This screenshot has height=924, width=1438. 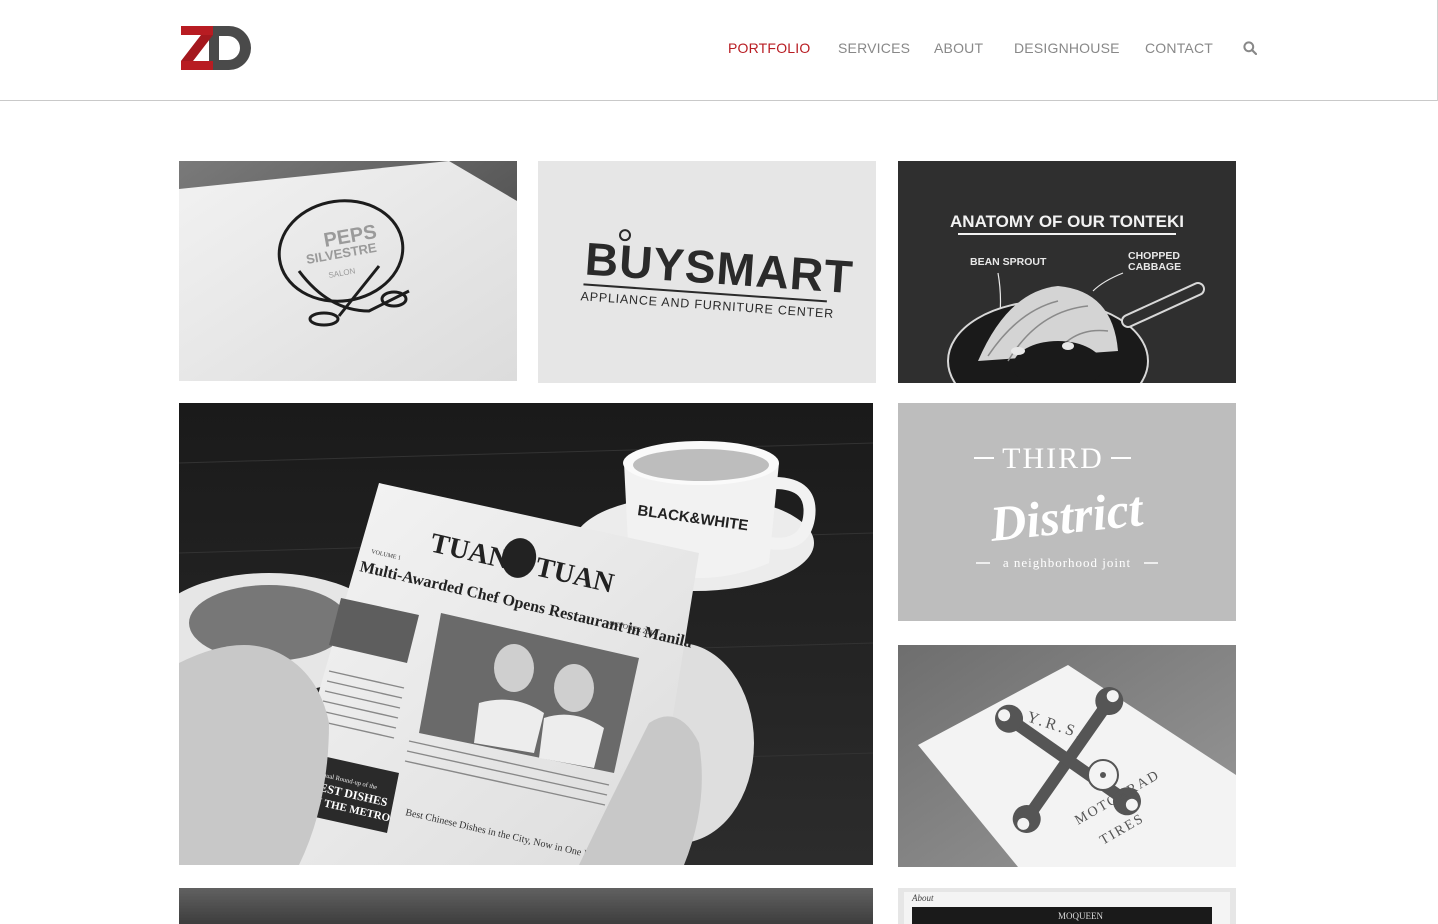 I want to click on tonteki-title: ANATOMY OF OUR TONTEKI, so click(x=1067, y=221).